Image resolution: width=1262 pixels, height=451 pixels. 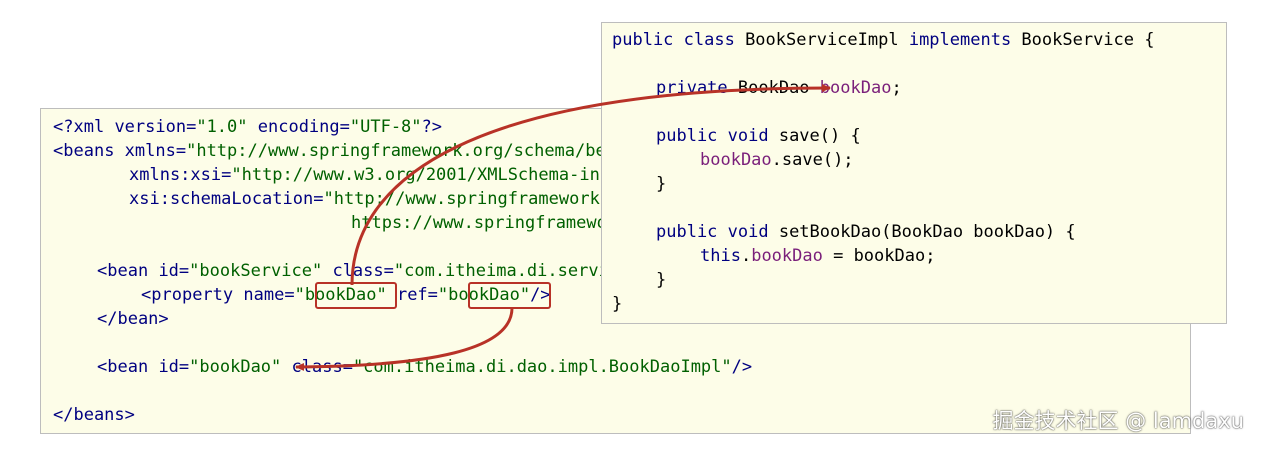 I want to click on setter-close-brace: }, so click(x=661, y=280).